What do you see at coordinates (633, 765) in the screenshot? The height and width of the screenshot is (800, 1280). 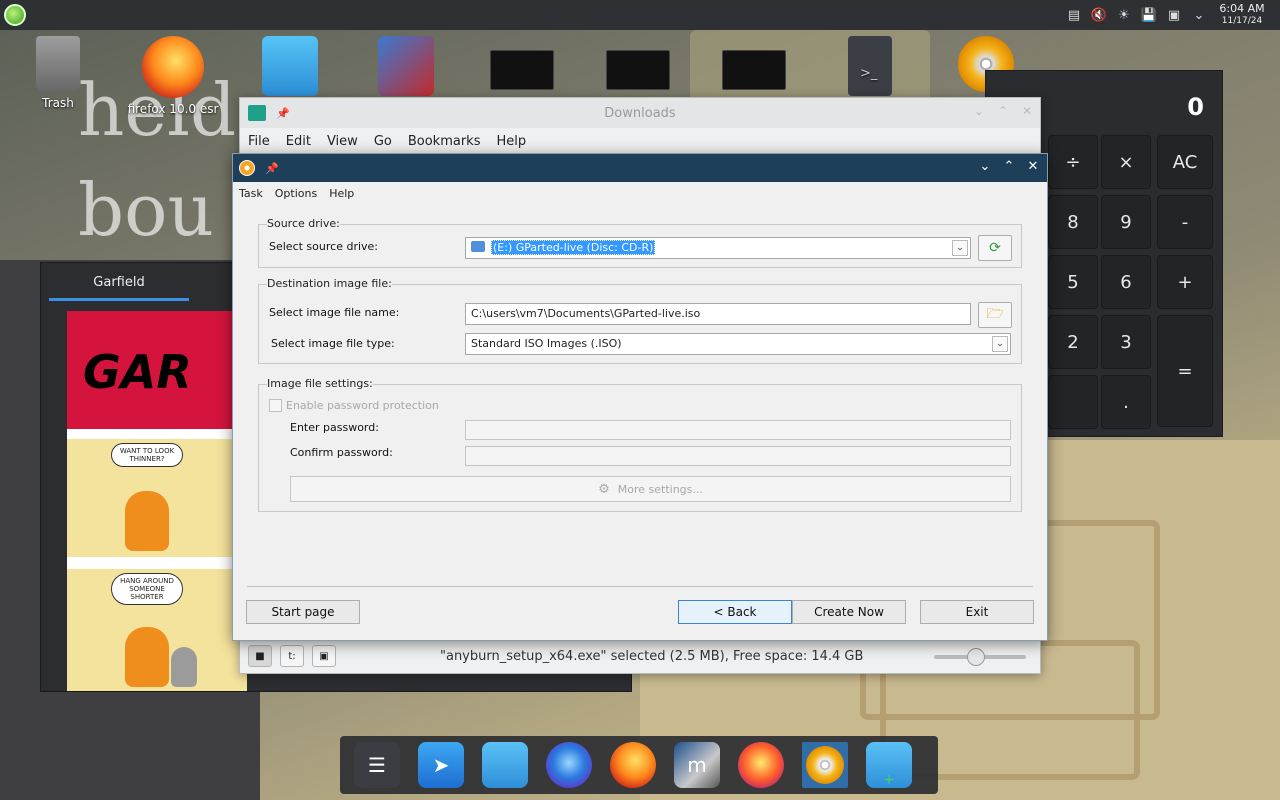 I see `firefox-icon` at bounding box center [633, 765].